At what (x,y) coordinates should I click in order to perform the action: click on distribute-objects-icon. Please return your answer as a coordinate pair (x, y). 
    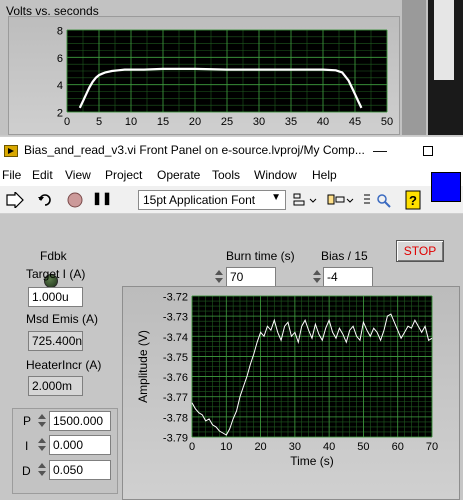
    Looking at the image, I should click on (340, 200).